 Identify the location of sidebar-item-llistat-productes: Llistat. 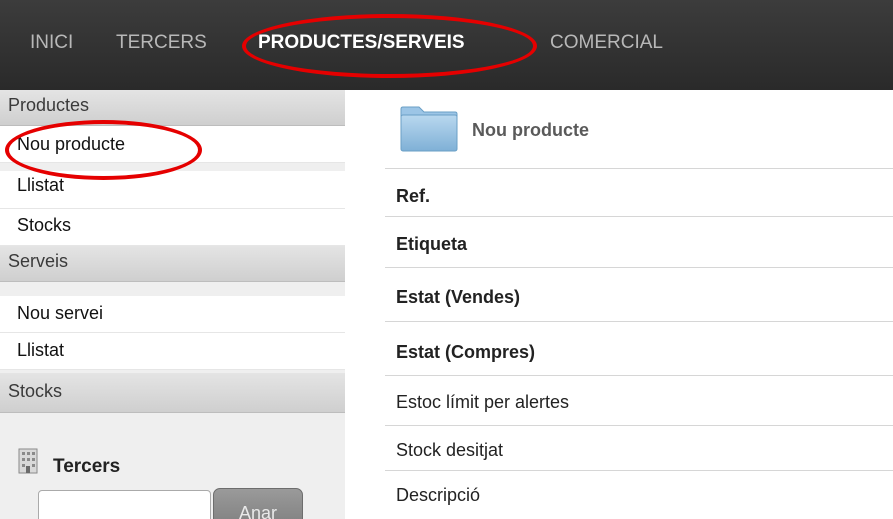
(172, 190).